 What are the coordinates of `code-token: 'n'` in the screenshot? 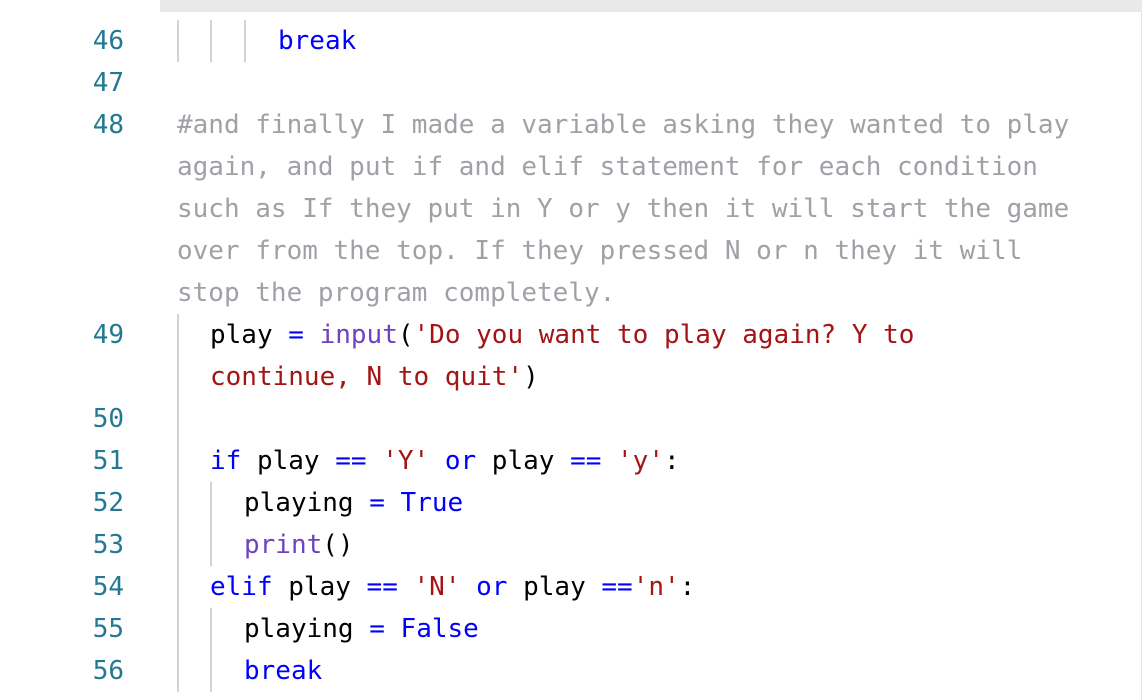 It's located at (656, 587).